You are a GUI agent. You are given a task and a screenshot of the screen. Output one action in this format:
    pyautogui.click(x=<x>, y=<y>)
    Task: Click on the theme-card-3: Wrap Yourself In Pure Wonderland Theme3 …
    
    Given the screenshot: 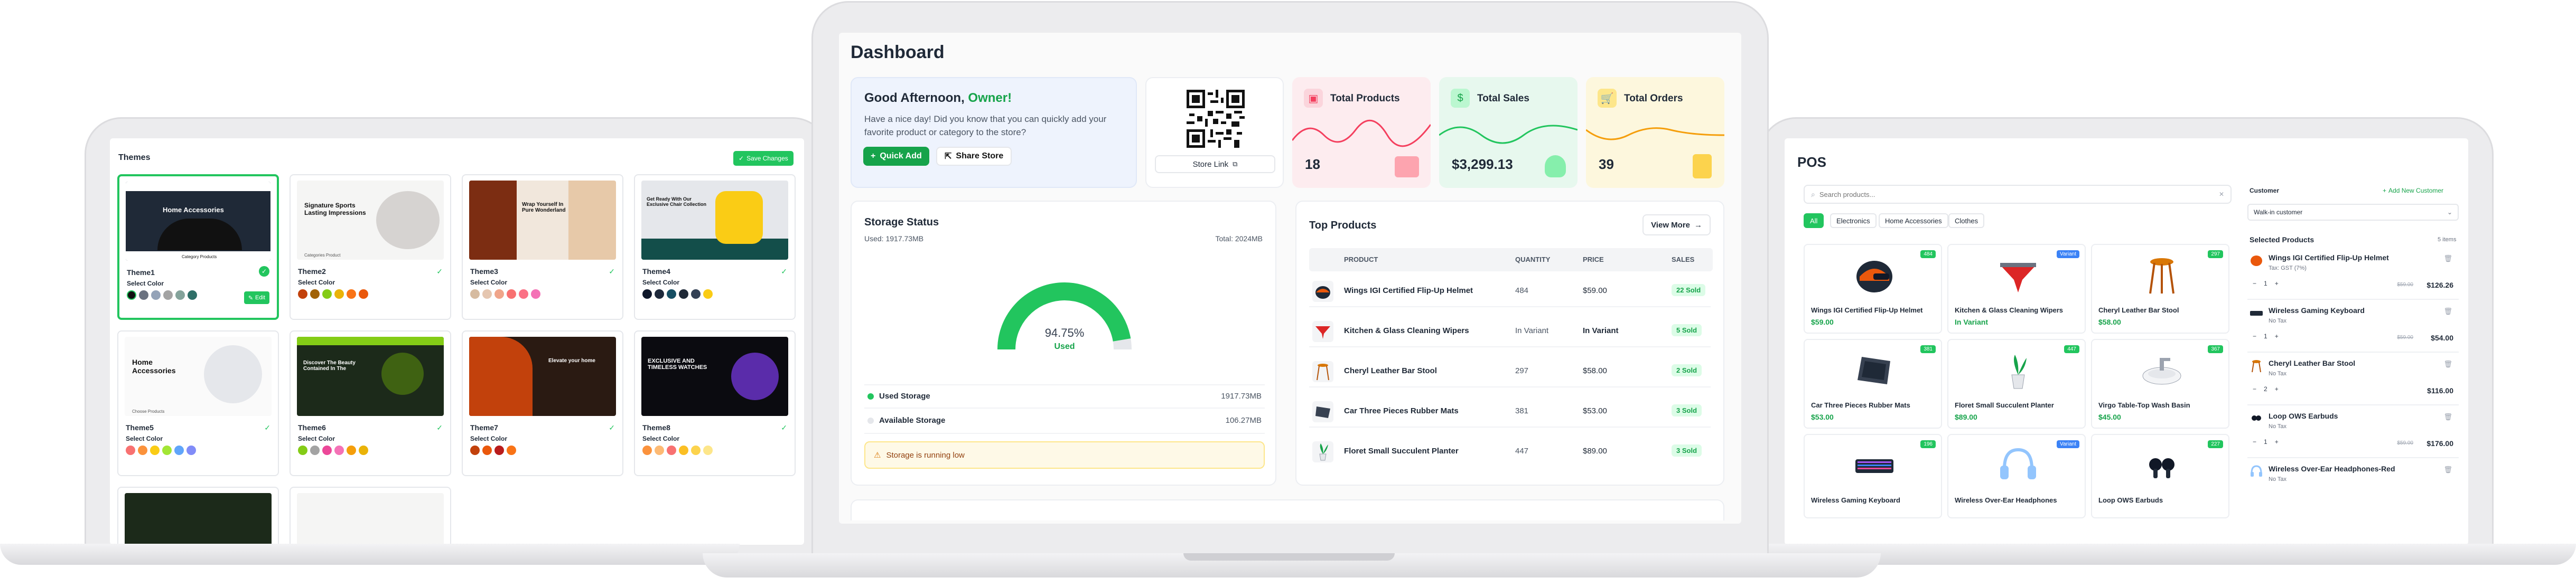 What is the action you would take?
    pyautogui.click(x=542, y=247)
    